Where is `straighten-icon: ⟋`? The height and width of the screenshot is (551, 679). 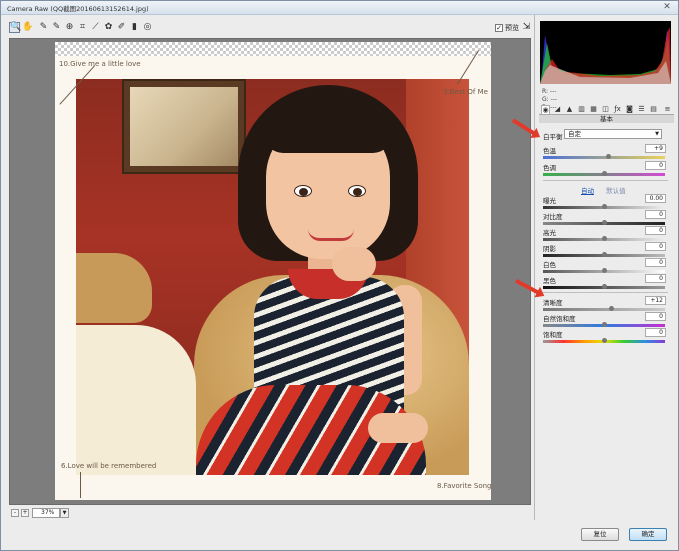 straighten-icon: ⟋ is located at coordinates (95, 27).